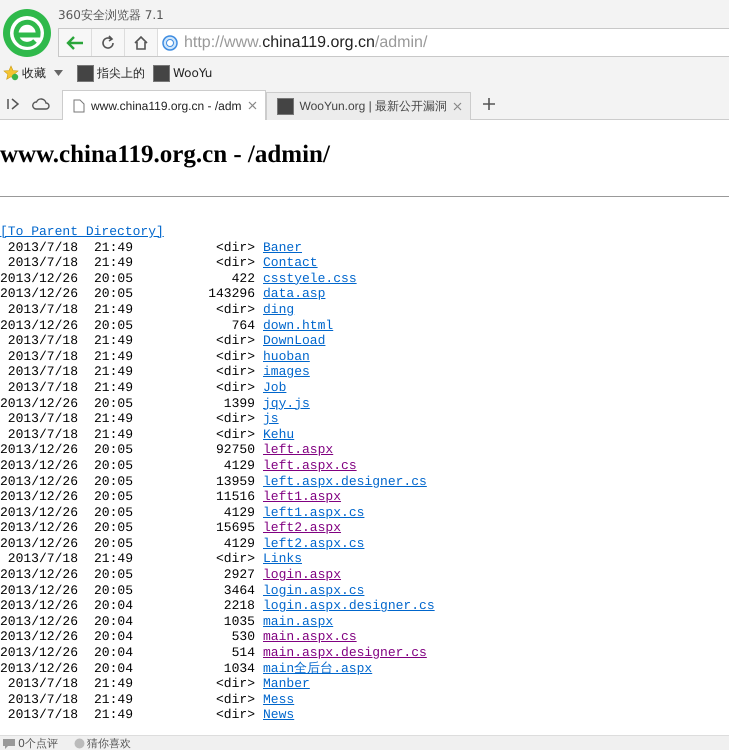 This screenshot has height=750, width=729. I want to click on cloud-icon, so click(41, 104).